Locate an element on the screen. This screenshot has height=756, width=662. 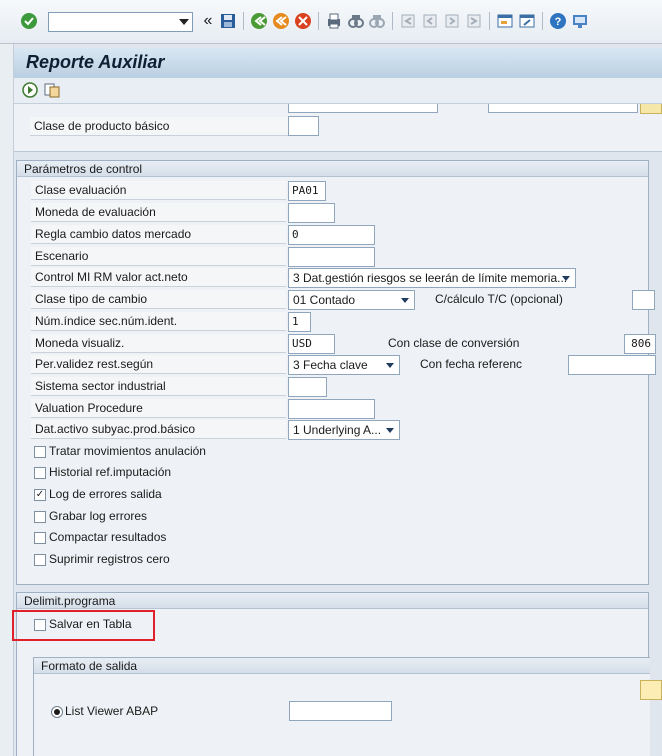
clase-evaluacion-label: Clase evaluación is located at coordinates (158, 190).